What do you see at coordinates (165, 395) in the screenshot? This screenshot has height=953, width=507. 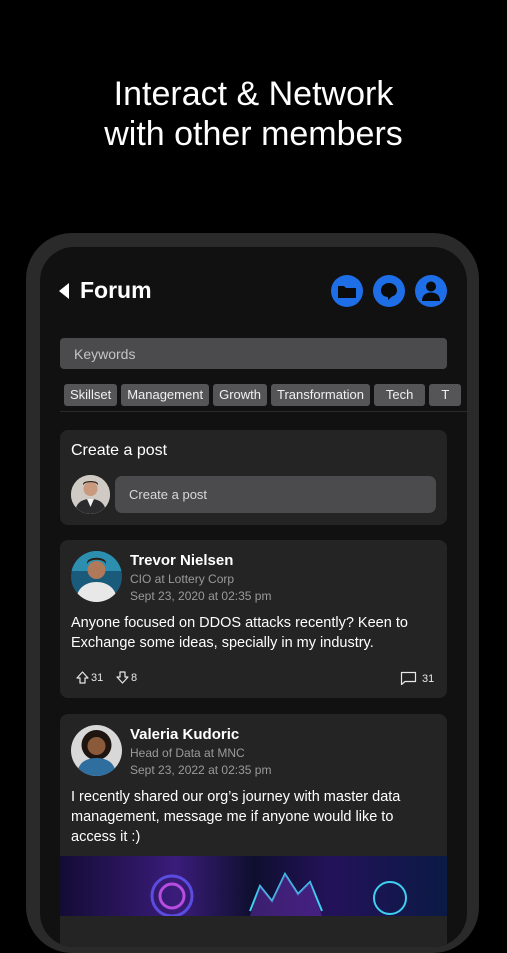 I see `chip-management: Management` at bounding box center [165, 395].